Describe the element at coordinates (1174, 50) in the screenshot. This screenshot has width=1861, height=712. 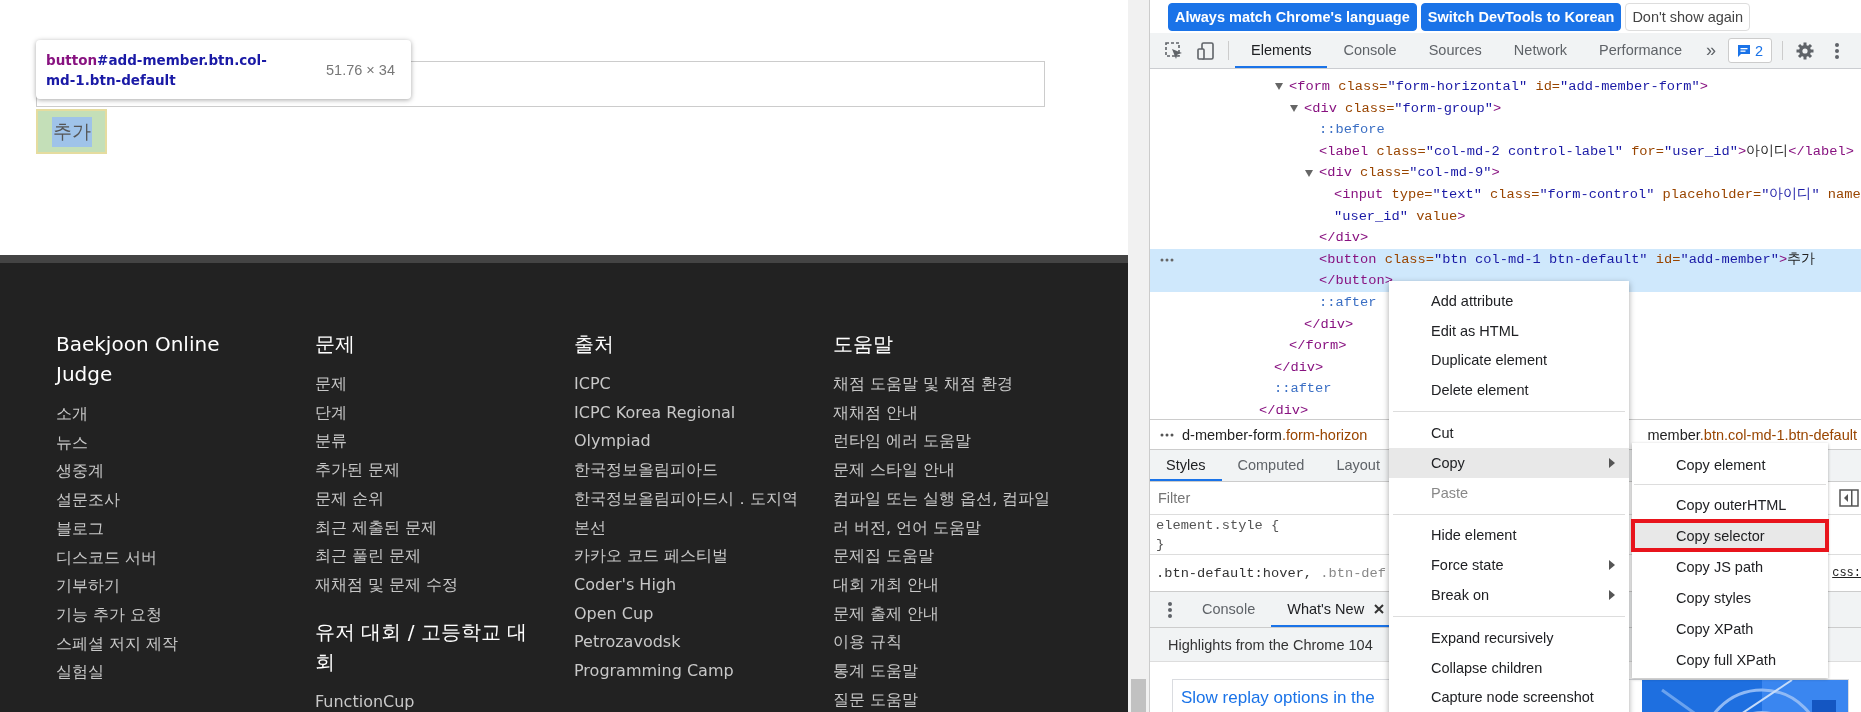
I see `inspect-icon` at that location.